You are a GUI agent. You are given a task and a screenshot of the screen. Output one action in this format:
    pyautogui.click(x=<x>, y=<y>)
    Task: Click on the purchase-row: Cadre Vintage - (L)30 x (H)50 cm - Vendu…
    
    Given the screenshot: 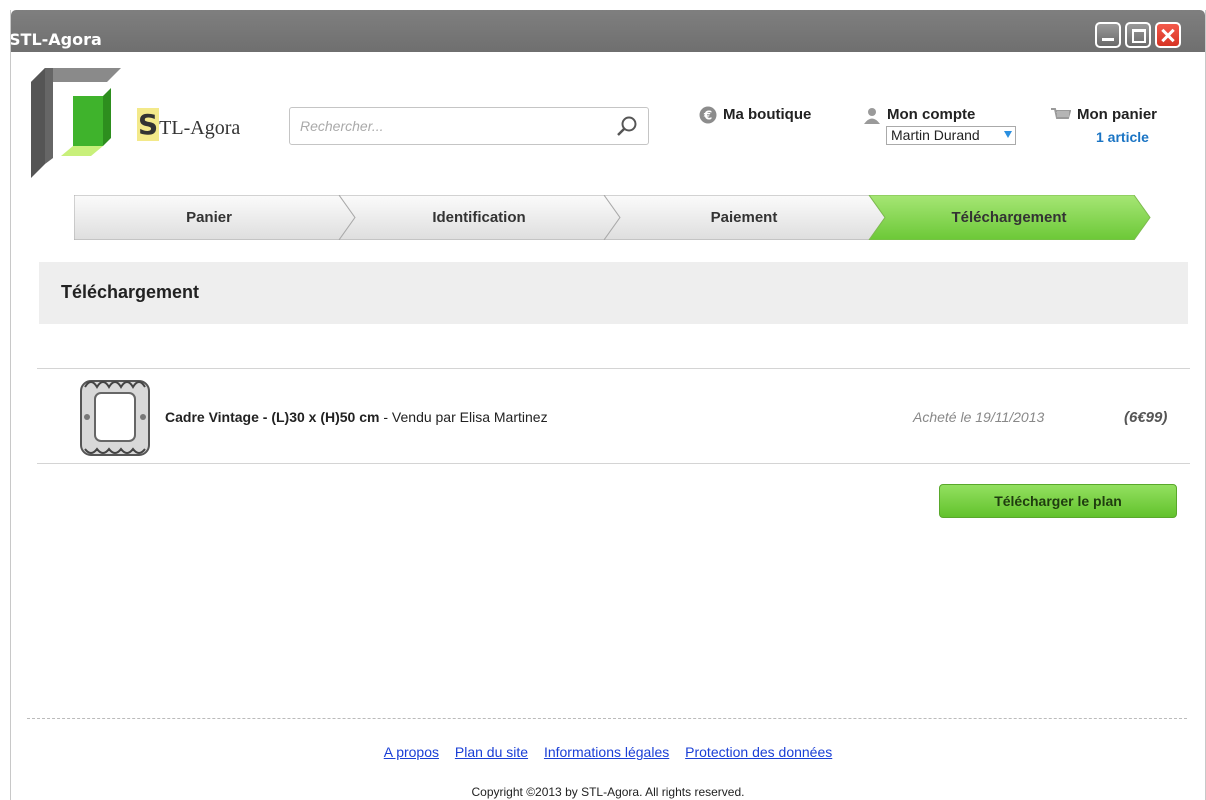 What is the action you would take?
    pyautogui.click(x=613, y=416)
    